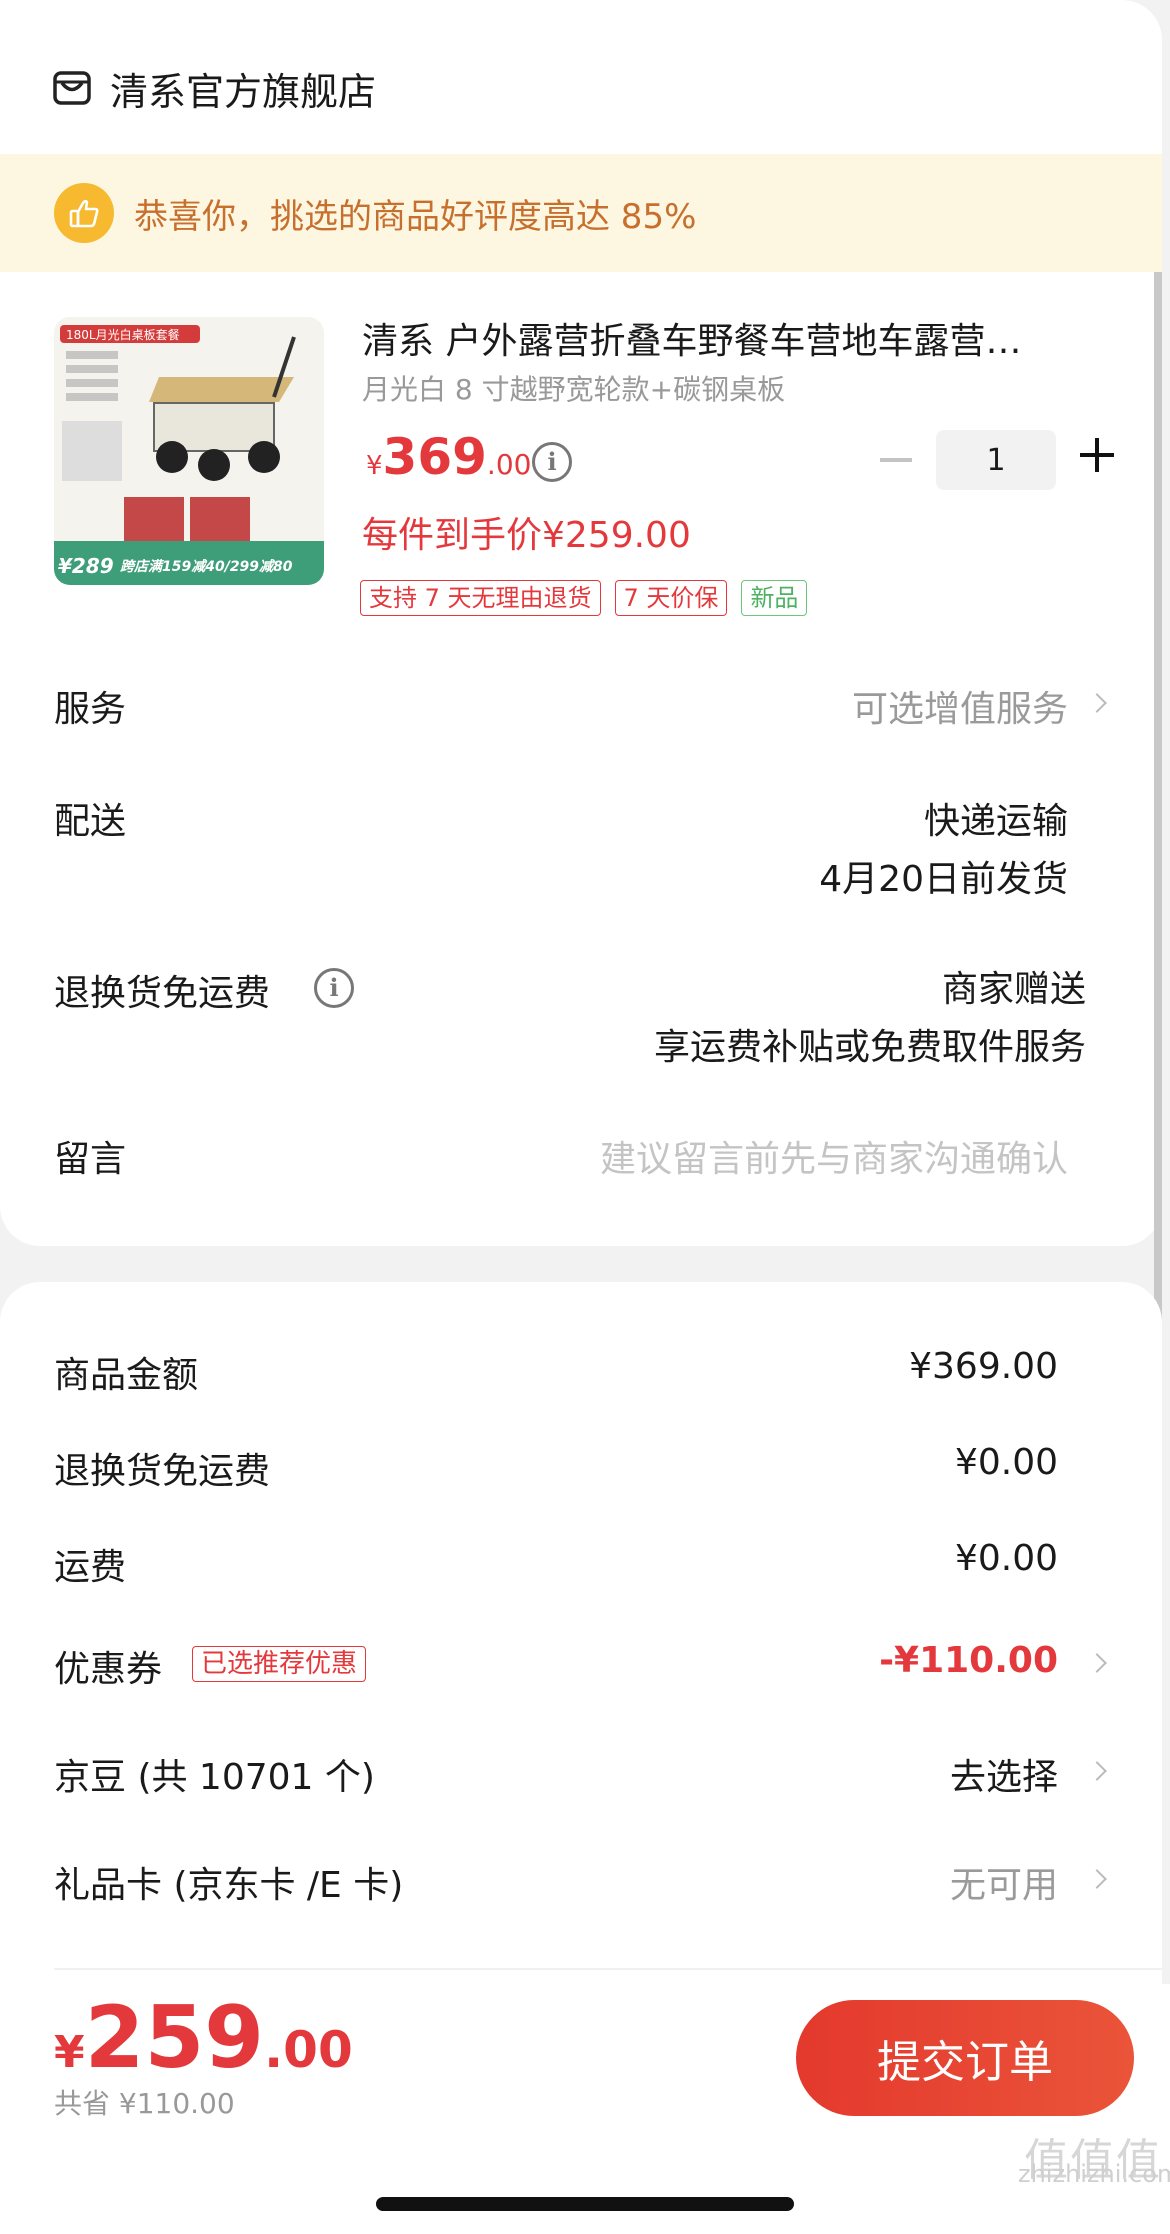 Image resolution: width=1170 pixels, height=2234 pixels. I want to click on price-info-icon: i, so click(552, 462).